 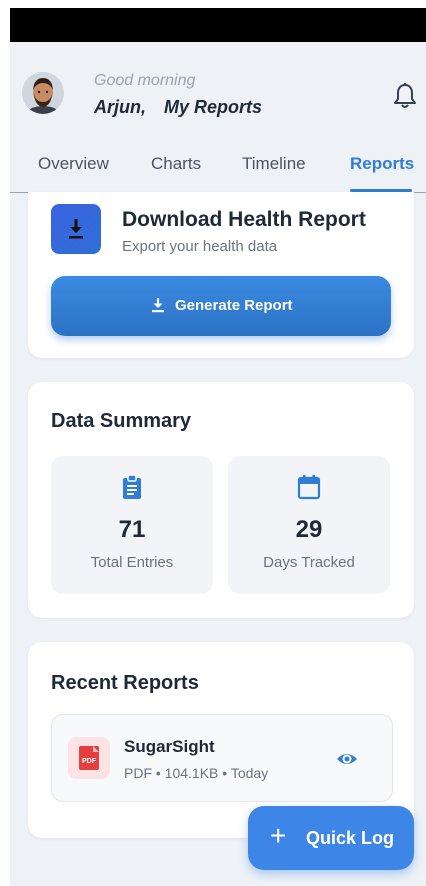 I want to click on report-list-item: PDF SugarSight PDF • 104.1KB • Today, so click(x=222, y=758).